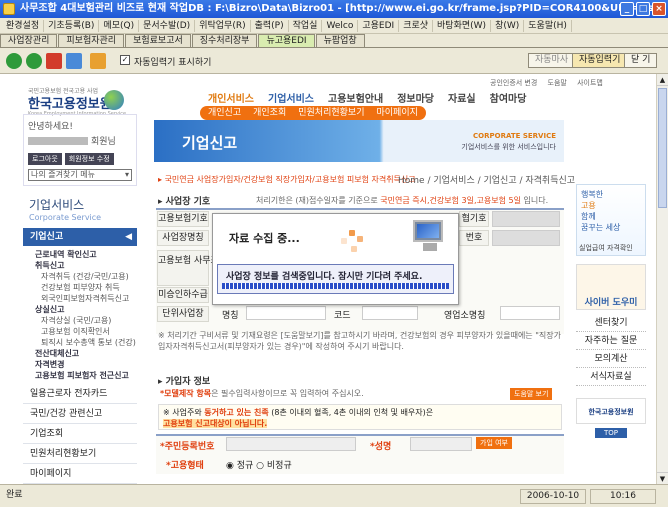 Image resolution: width=668 pixels, height=507 pixels. I want to click on refresh-icon, so click(74, 61).